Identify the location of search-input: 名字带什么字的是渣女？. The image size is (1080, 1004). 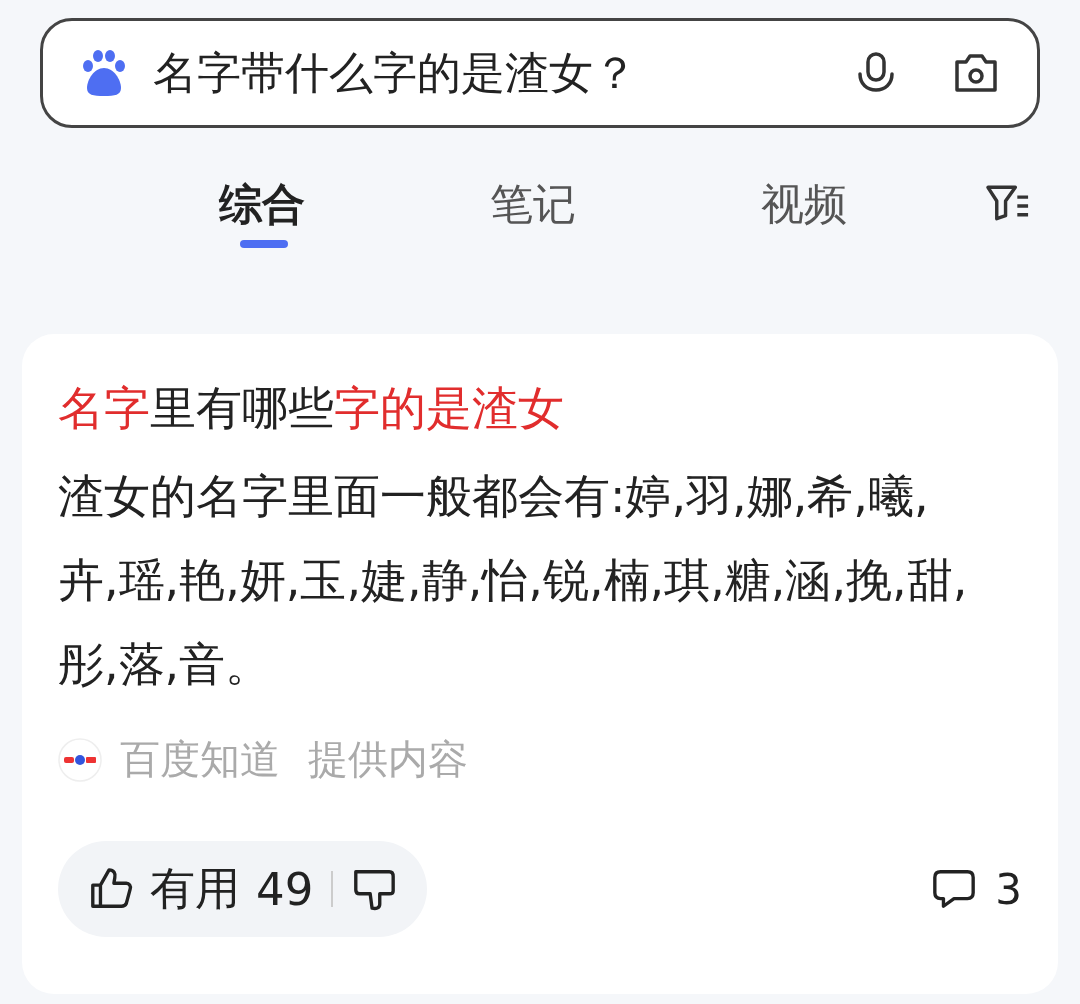
(477, 73).